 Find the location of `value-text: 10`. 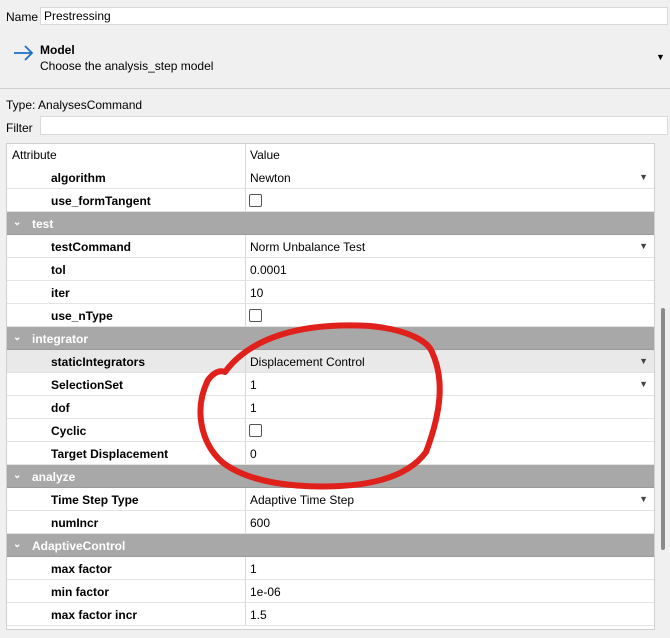

value-text: 10 is located at coordinates (256, 293).